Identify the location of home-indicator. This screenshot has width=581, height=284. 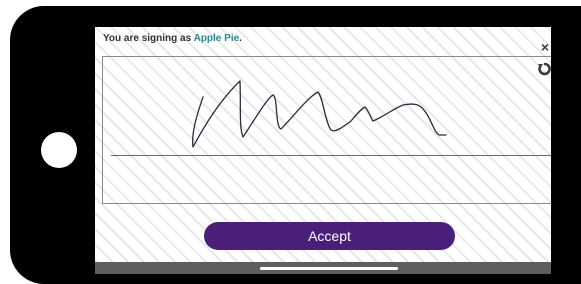
(329, 268).